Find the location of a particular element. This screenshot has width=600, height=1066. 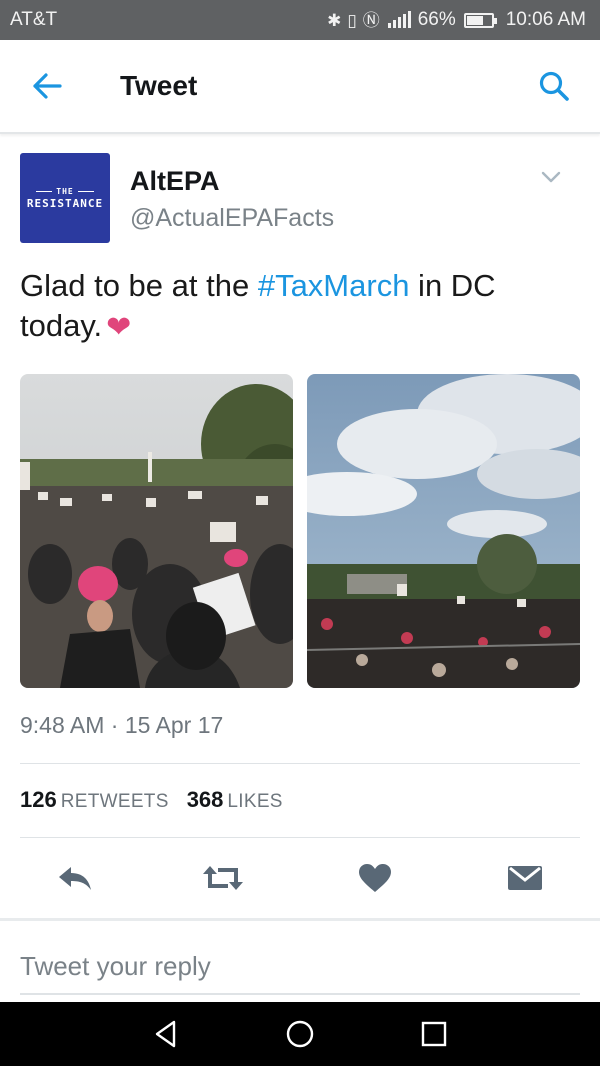

nfc-icon: Ⓝ is located at coordinates (371, 20).